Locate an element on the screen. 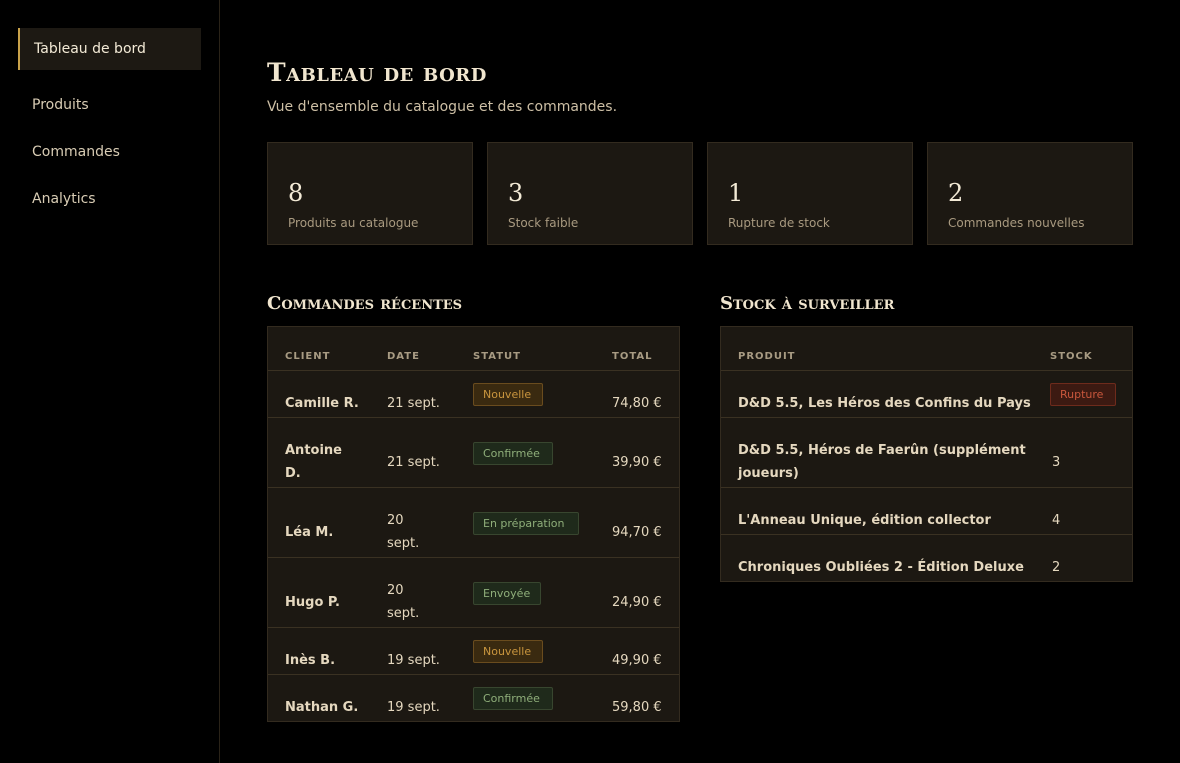 The height and width of the screenshot is (763, 1180). table-row: Antoine D. 21 sept. Confirmée 39,90 € is located at coordinates (473, 452).